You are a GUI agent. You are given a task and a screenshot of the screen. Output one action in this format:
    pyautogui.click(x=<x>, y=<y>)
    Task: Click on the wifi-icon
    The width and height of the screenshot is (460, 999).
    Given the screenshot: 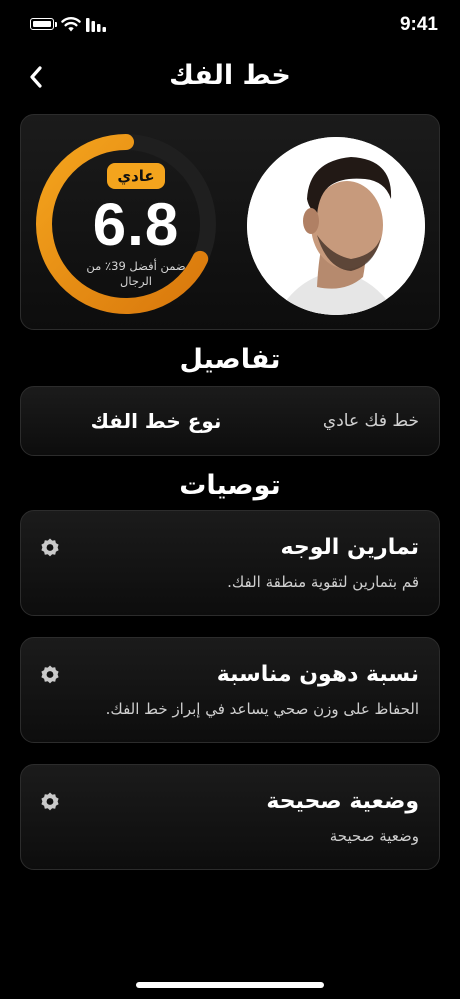 What is the action you would take?
    pyautogui.click(x=71, y=24)
    